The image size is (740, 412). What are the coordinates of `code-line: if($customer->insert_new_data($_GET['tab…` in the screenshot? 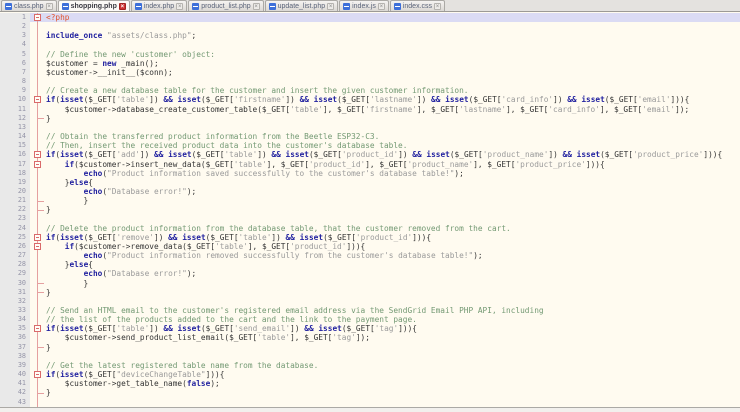 It's located at (393, 164).